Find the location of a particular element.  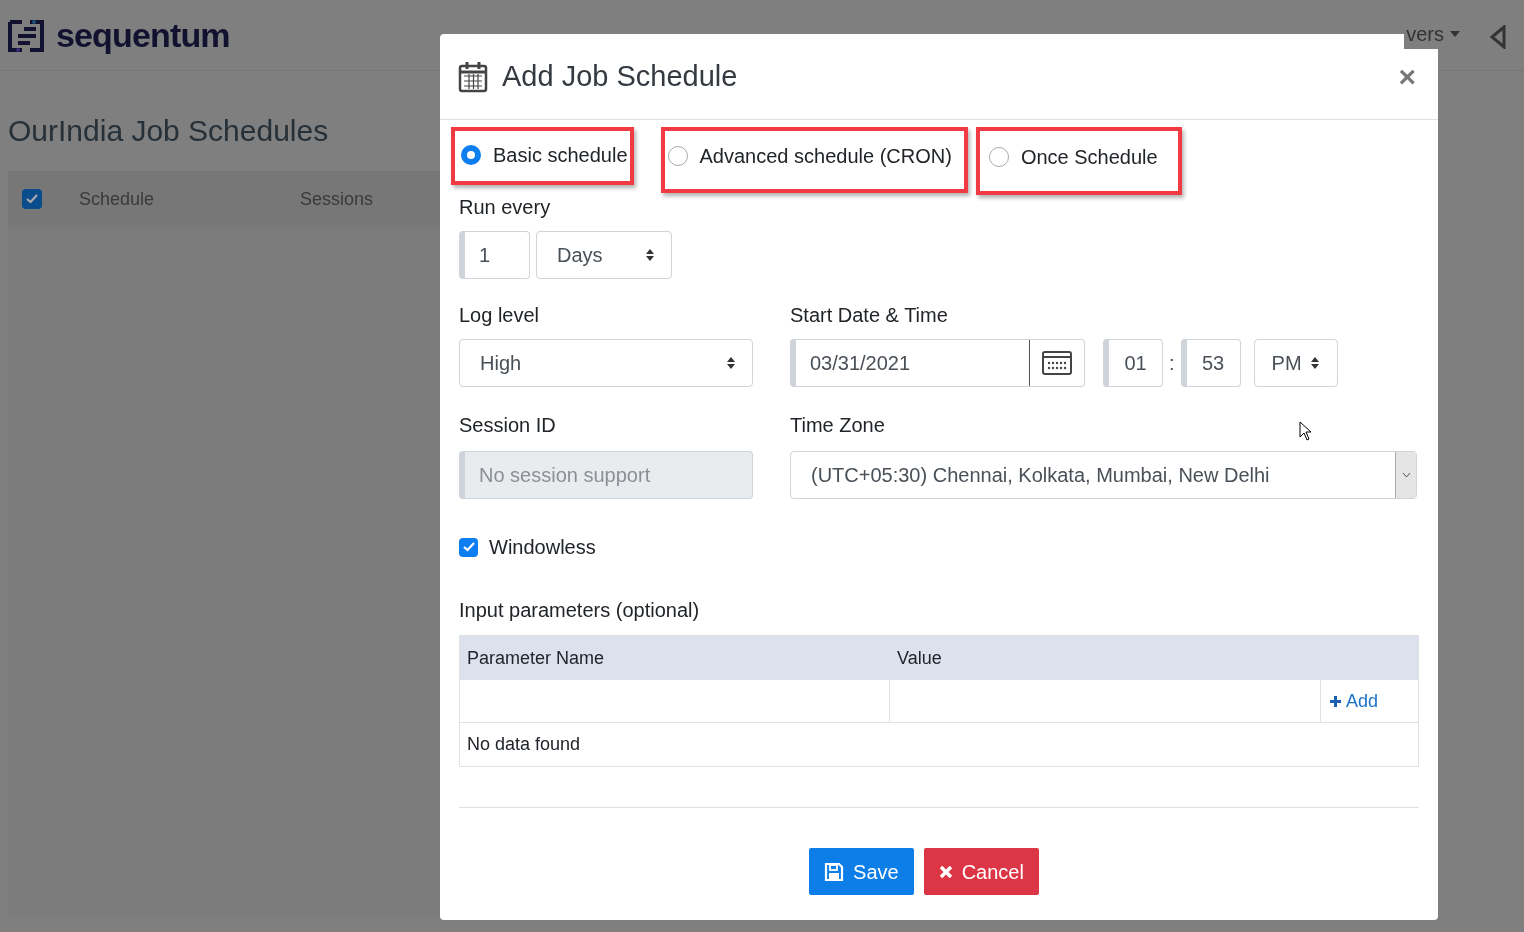

number-field: 1 is located at coordinates (494, 255).